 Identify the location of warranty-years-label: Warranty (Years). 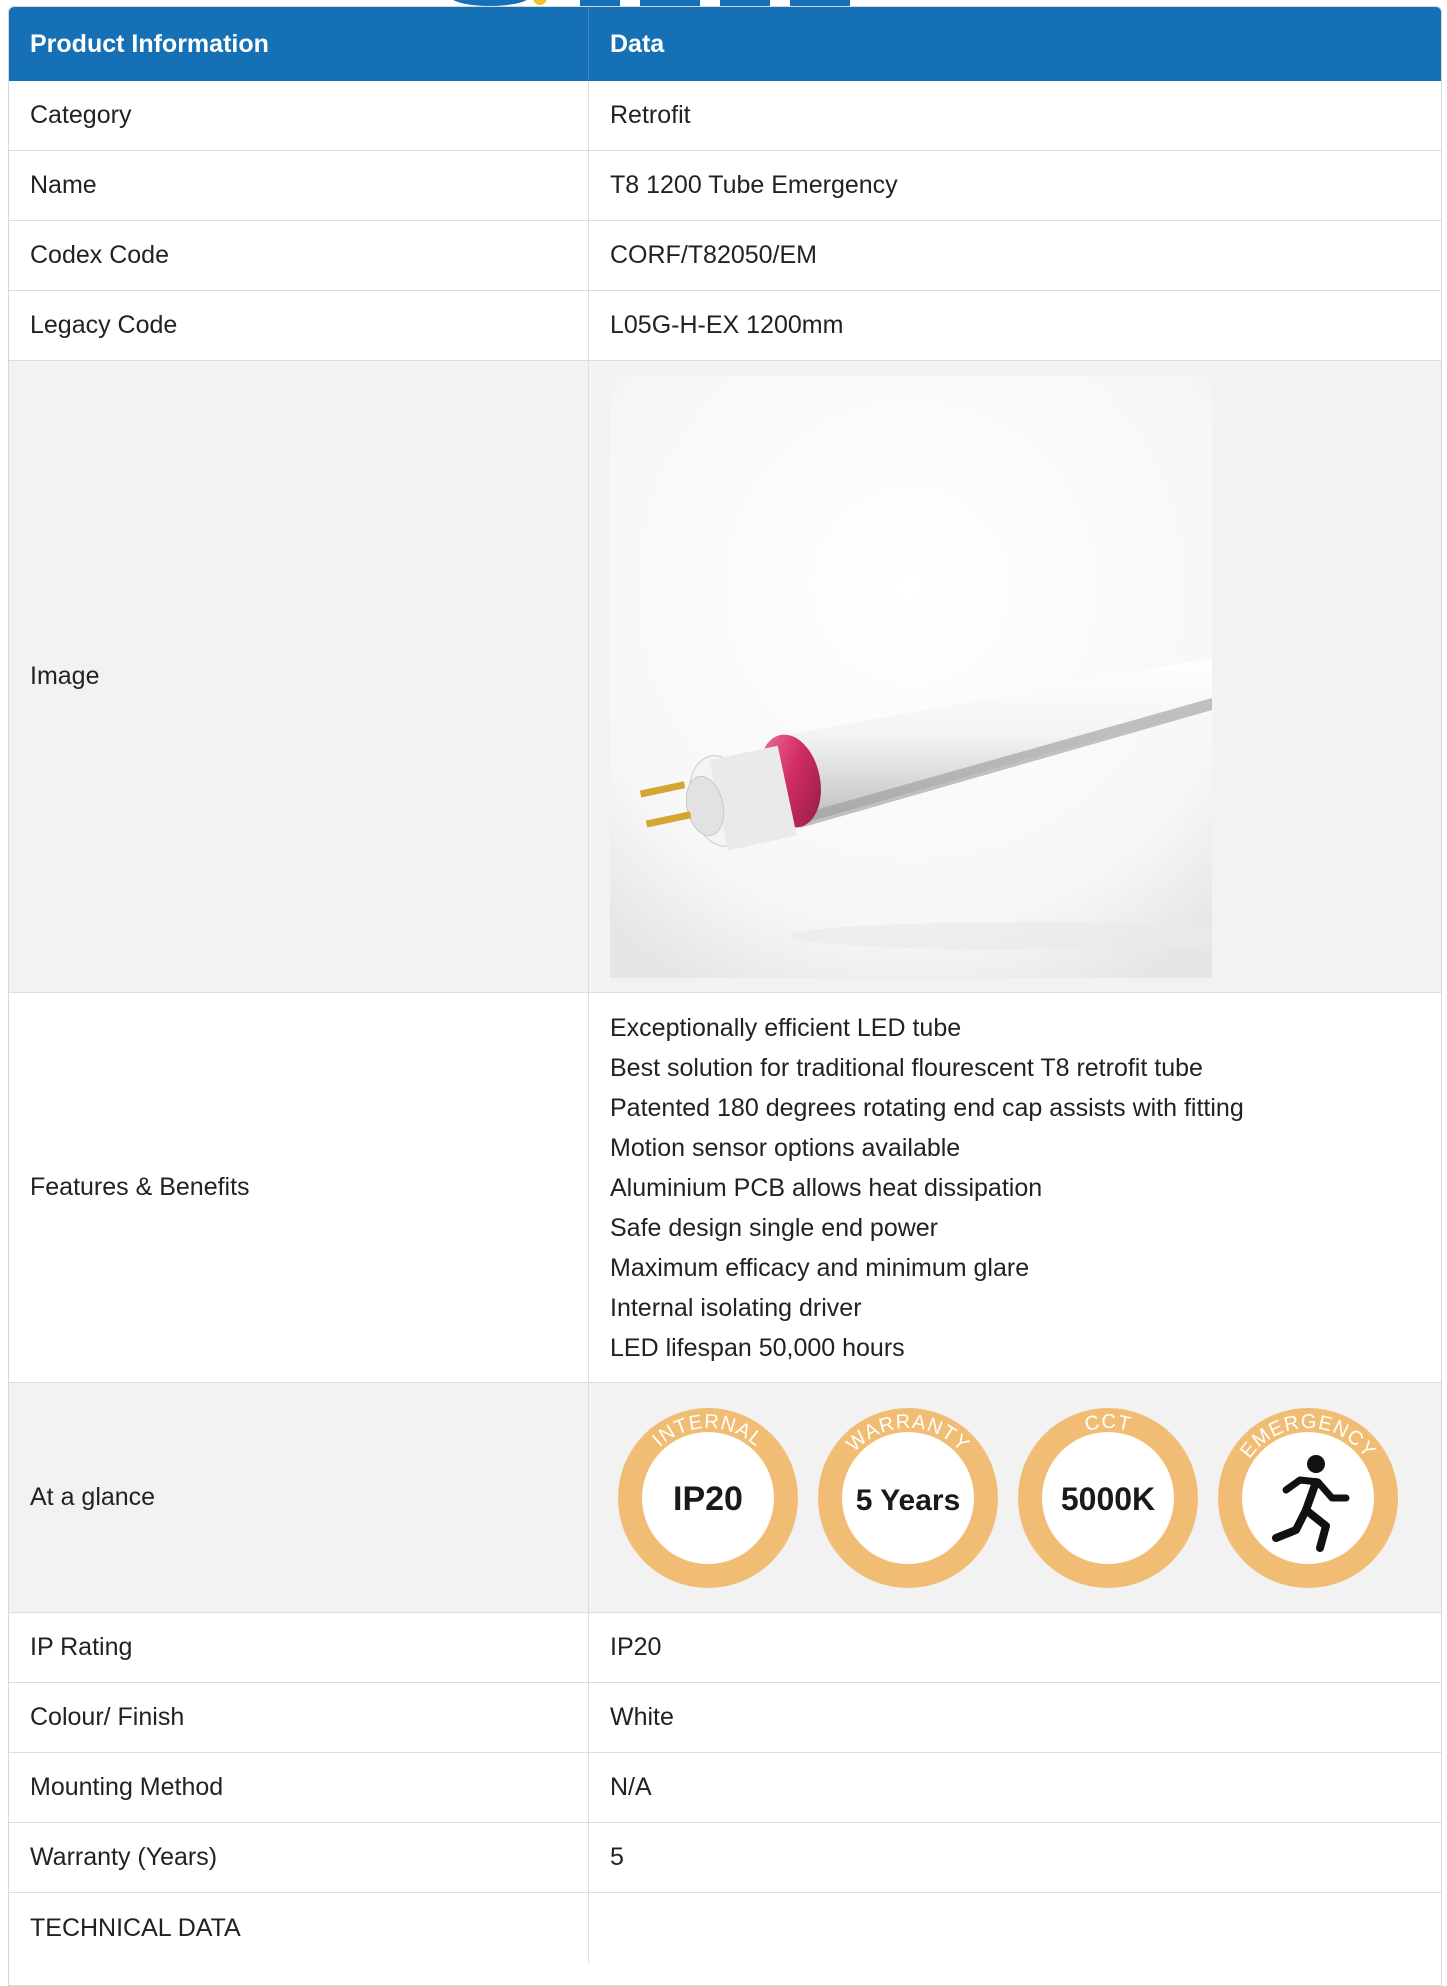
(299, 1857).